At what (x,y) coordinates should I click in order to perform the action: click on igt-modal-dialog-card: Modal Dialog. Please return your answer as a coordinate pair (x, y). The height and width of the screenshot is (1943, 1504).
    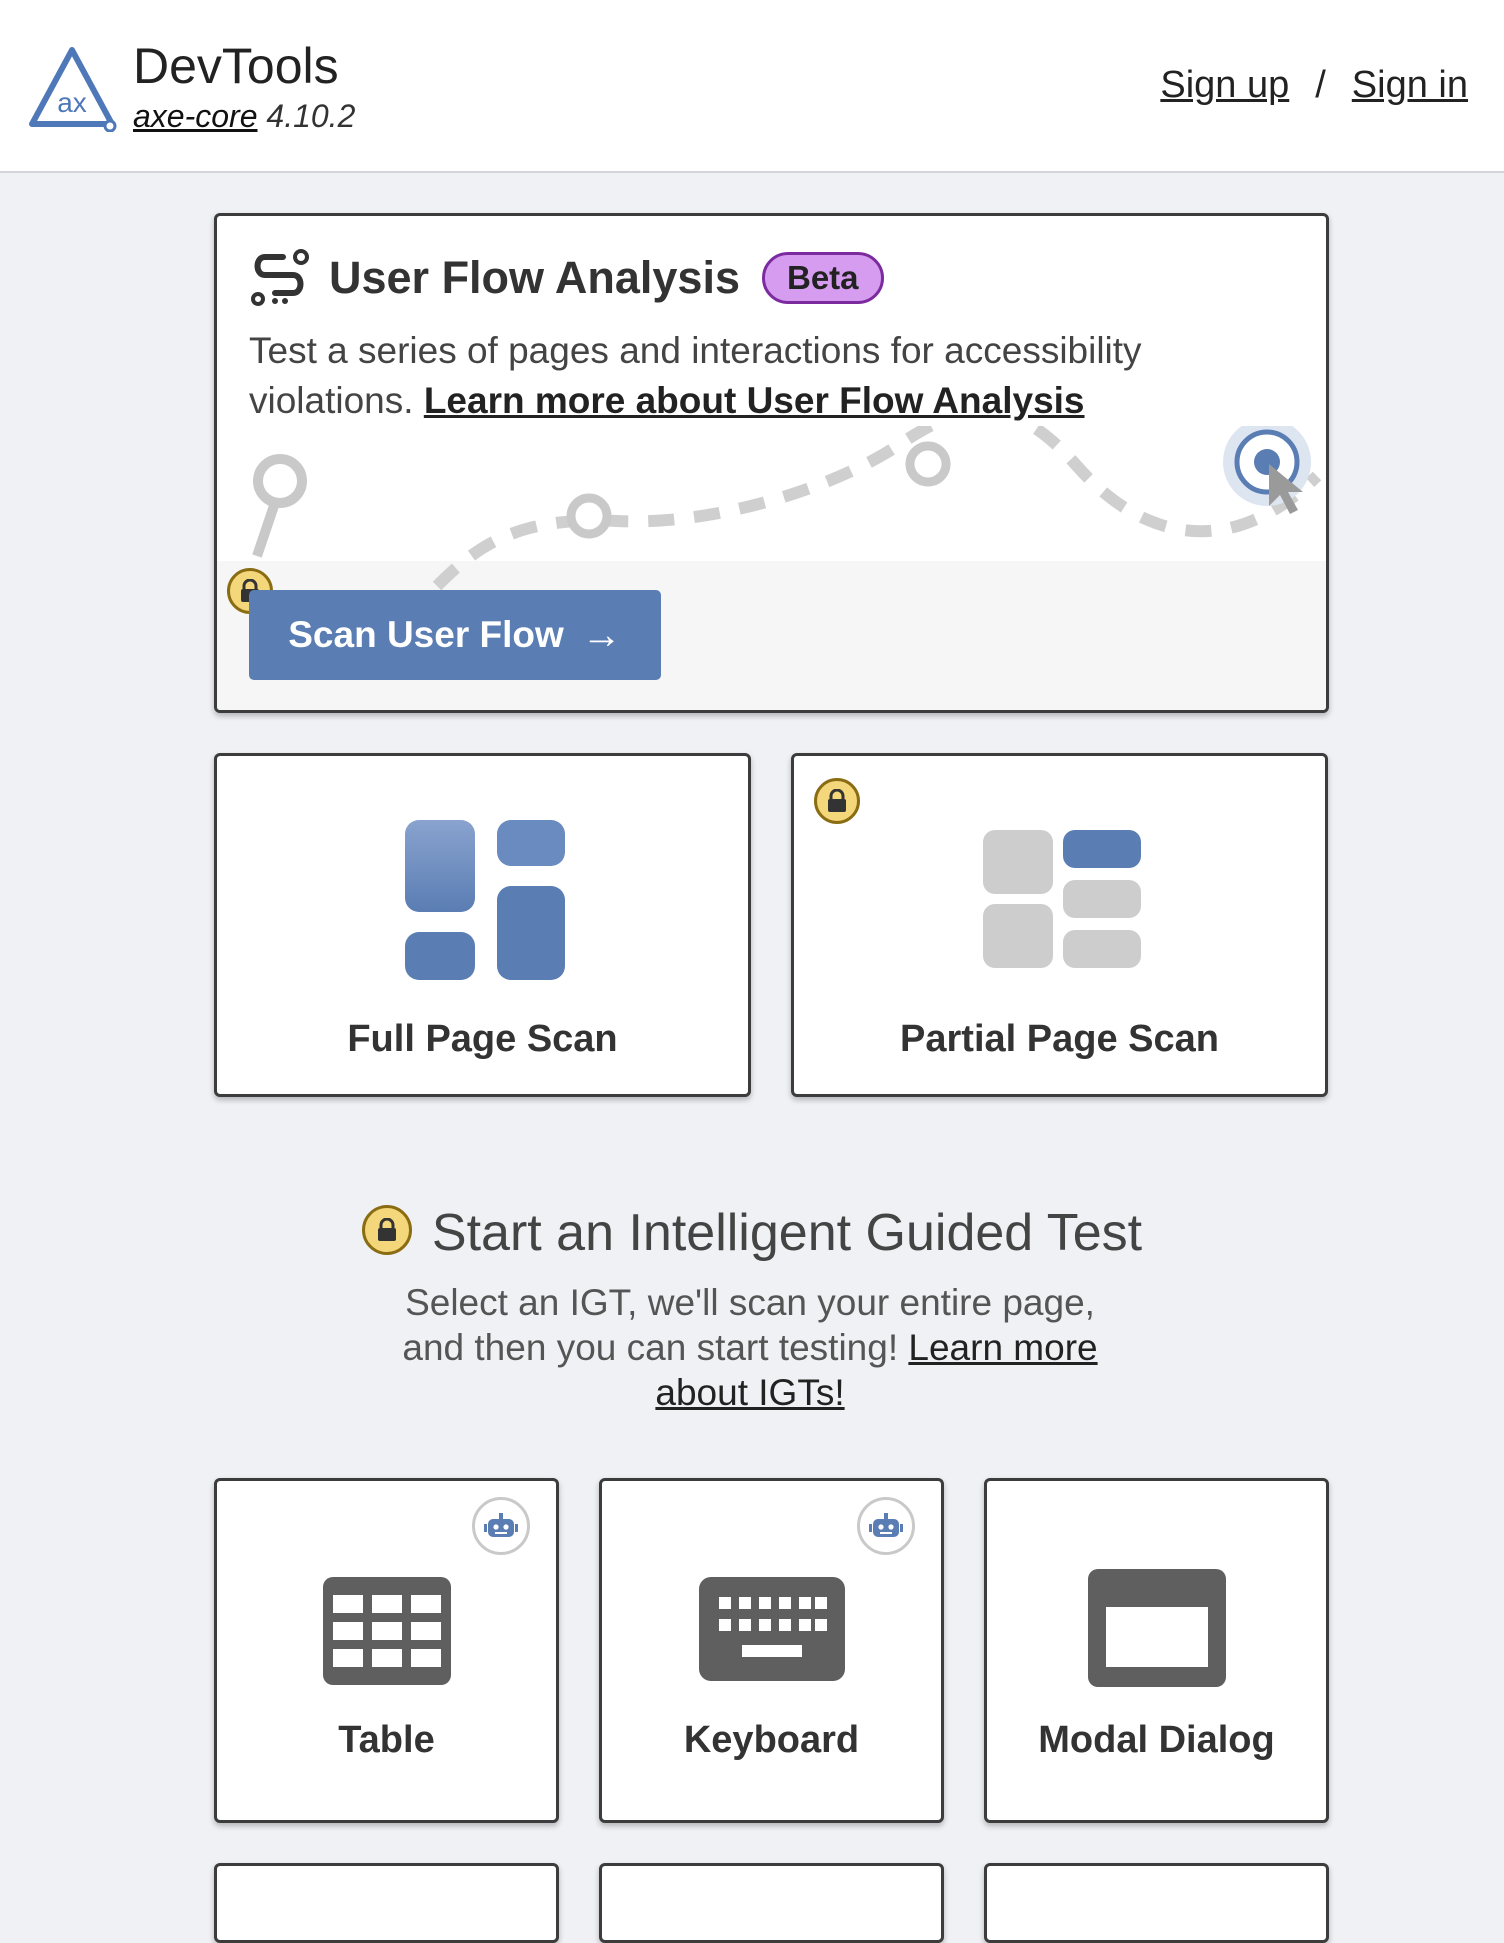
    Looking at the image, I should click on (1156, 1650).